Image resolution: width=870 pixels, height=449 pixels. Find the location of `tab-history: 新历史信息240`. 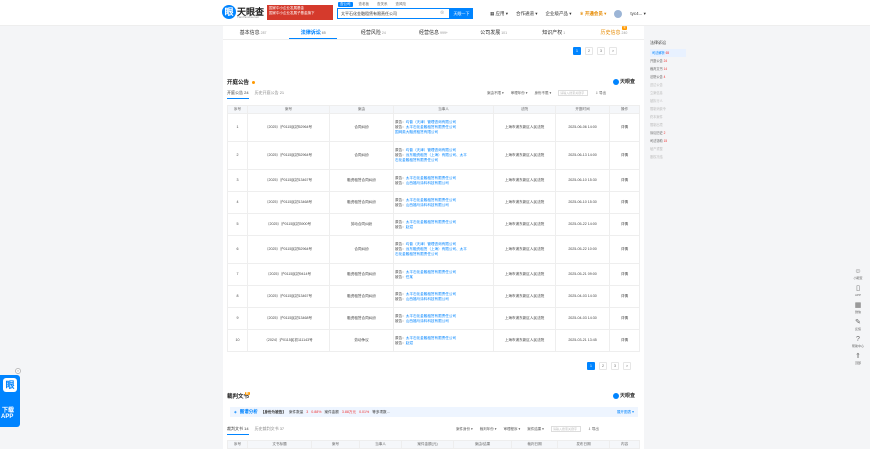

tab-history: 新历史信息240 is located at coordinates (614, 32).